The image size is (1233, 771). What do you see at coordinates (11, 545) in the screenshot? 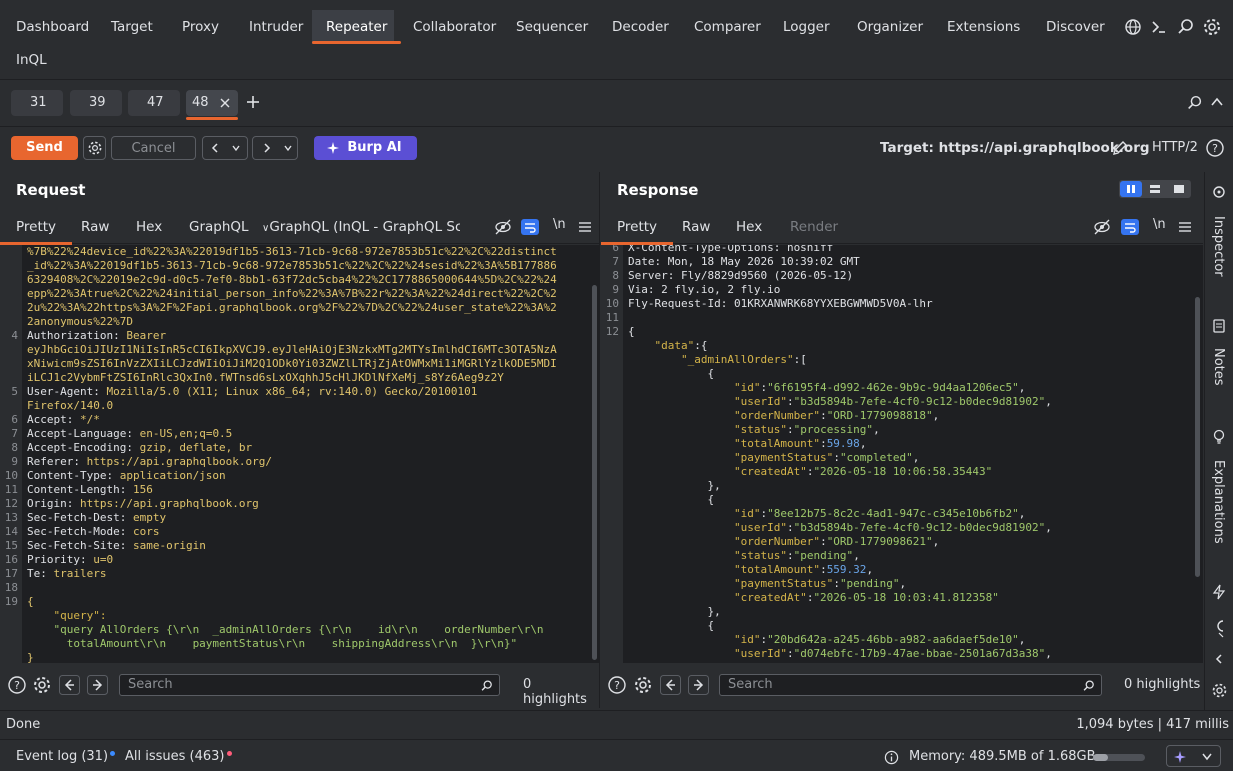
I see `line-number: 15` at bounding box center [11, 545].